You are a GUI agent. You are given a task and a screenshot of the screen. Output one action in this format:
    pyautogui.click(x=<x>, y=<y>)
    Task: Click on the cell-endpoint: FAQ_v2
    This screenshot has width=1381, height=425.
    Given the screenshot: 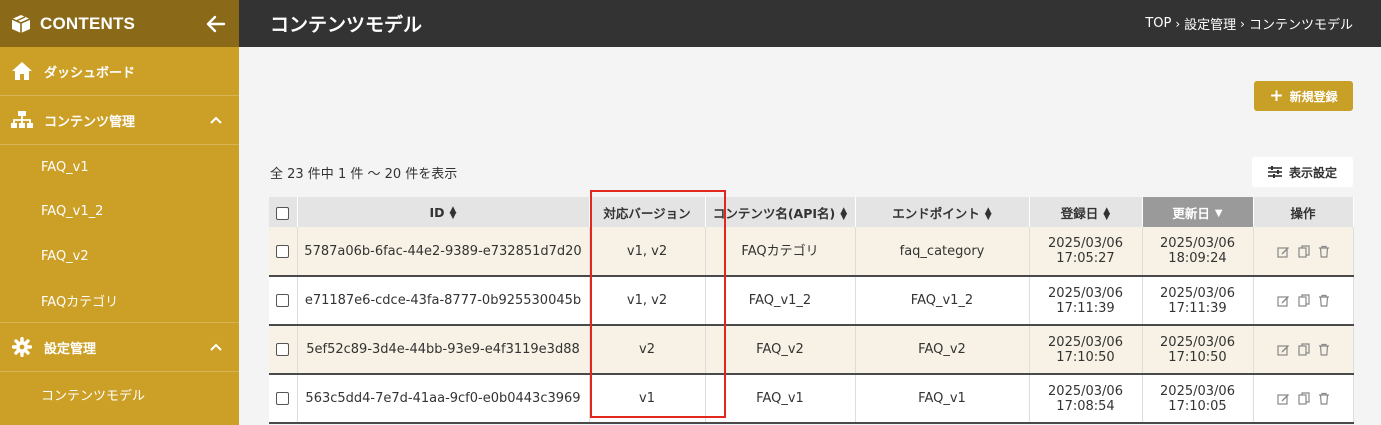 What is the action you would take?
    pyautogui.click(x=942, y=350)
    